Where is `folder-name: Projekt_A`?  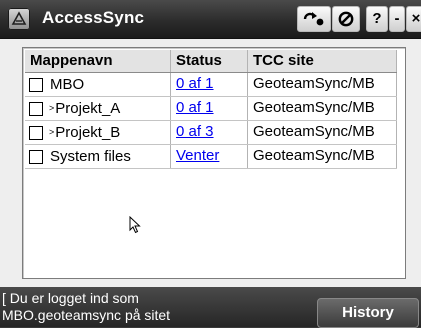 folder-name: Projekt_A is located at coordinates (88, 108).